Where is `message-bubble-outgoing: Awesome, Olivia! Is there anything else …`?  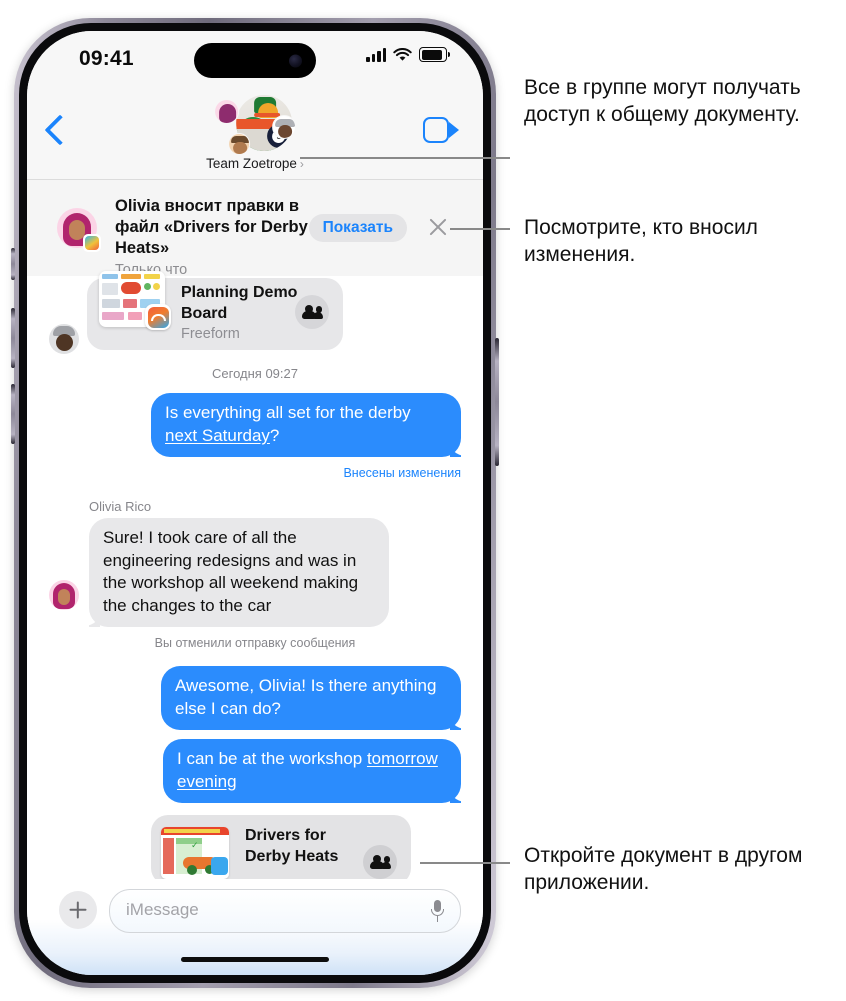
message-bubble-outgoing: Awesome, Olivia! Is there anything else … is located at coordinates (311, 698).